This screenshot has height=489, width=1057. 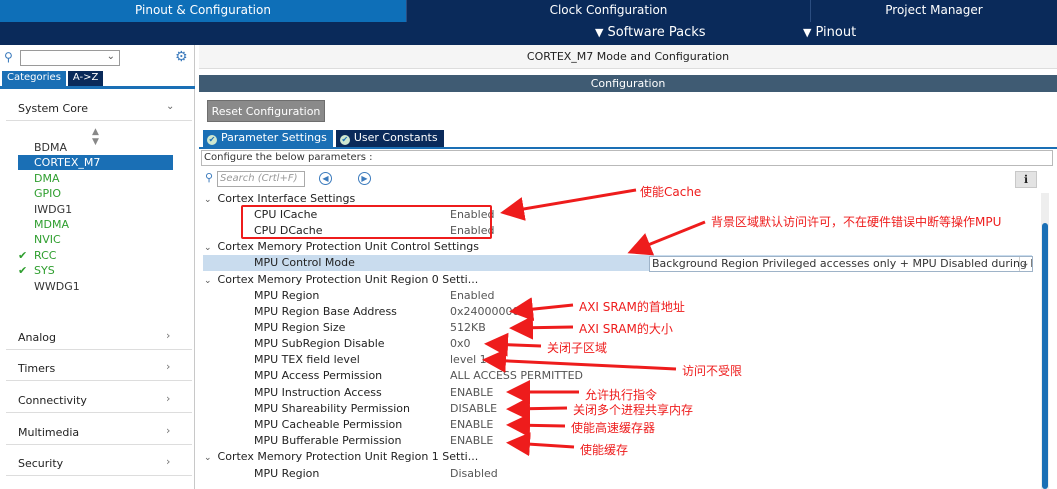 I want to click on peripheral-rcc: ✔ RCC, so click(x=95, y=255).